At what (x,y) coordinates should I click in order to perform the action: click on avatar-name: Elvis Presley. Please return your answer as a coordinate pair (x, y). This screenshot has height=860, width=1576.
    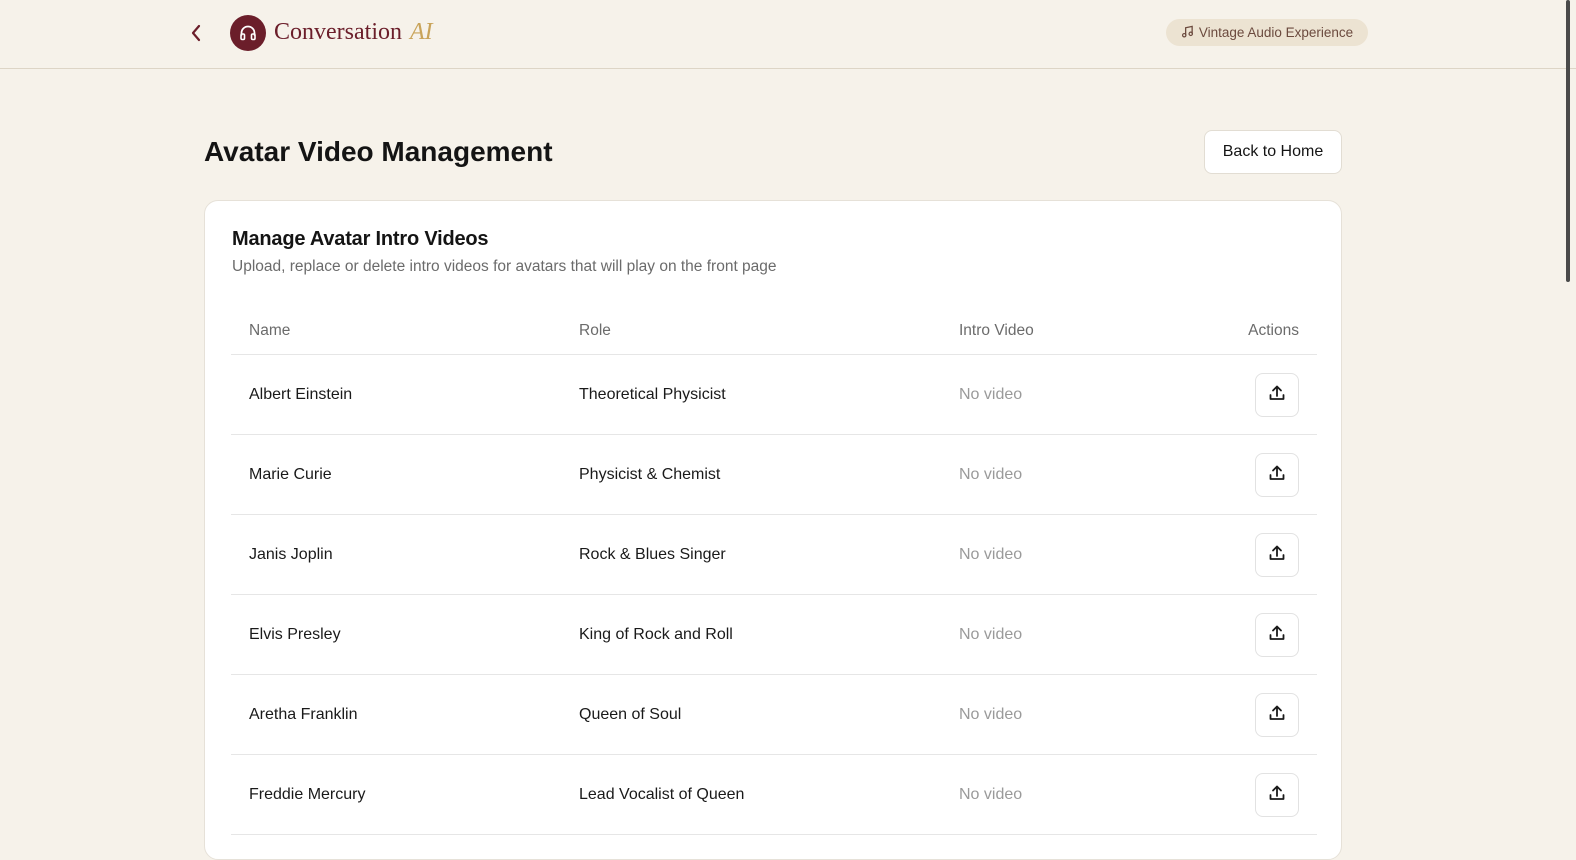
    Looking at the image, I should click on (295, 634).